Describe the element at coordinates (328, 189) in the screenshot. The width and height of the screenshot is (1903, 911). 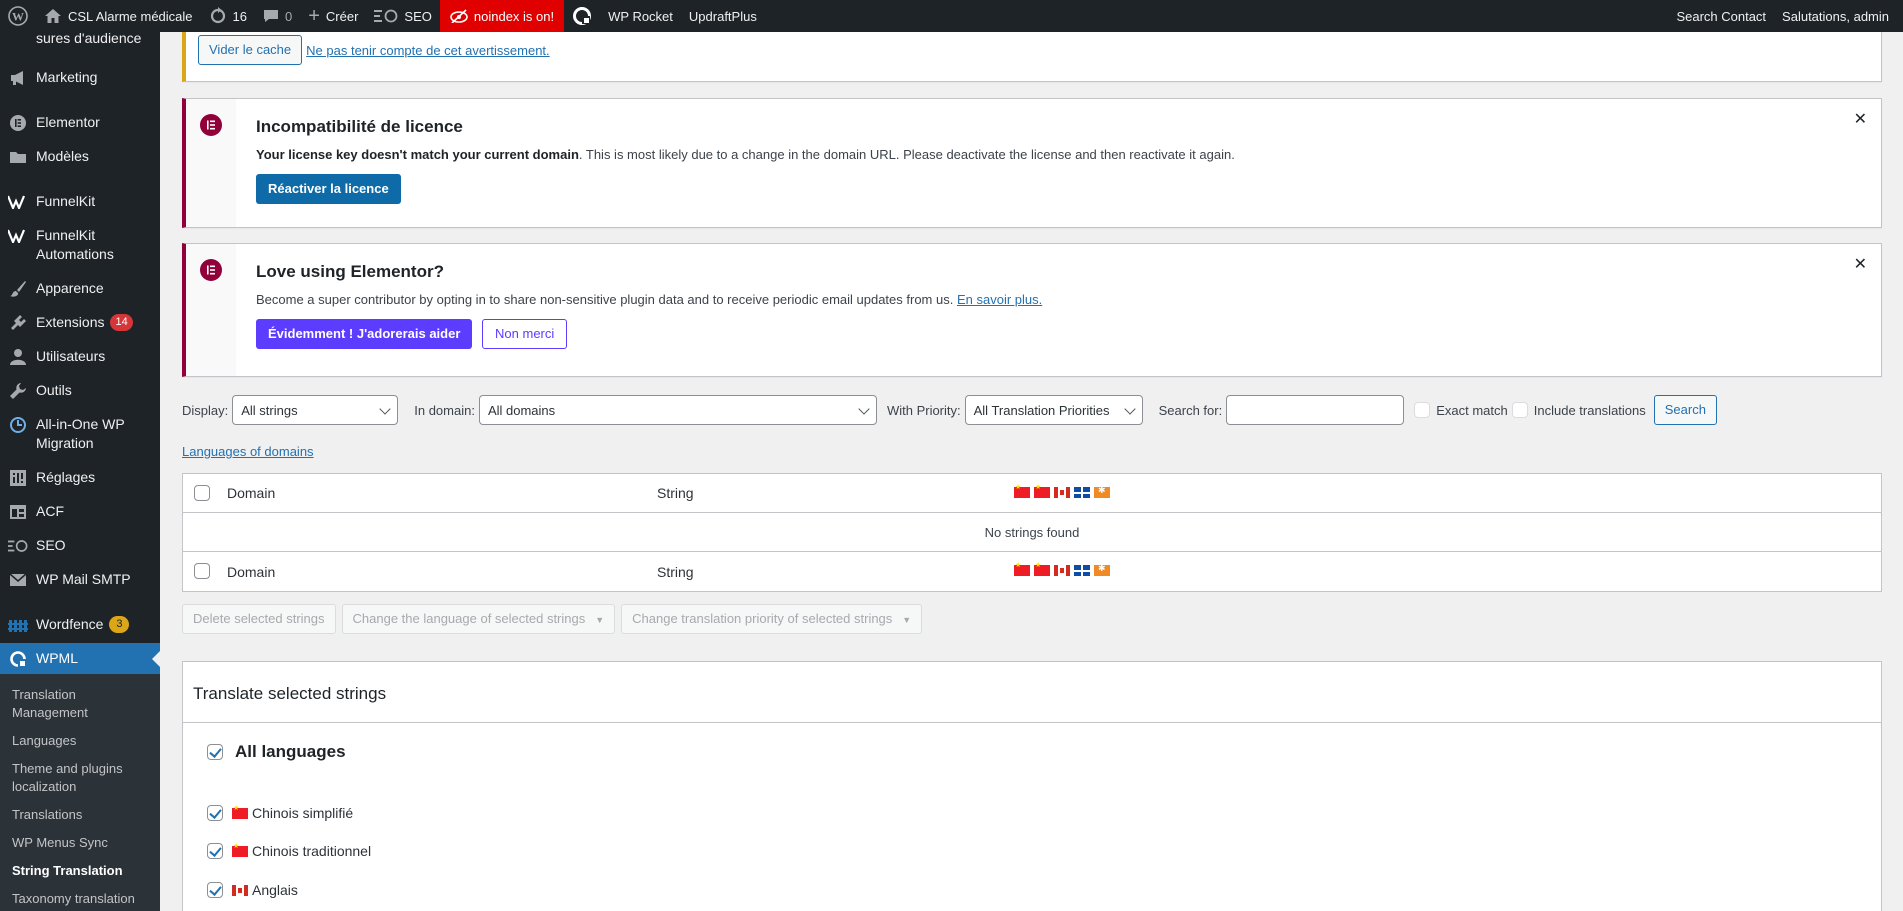
I see `reactivate-license-button: Réactiver la licence` at that location.